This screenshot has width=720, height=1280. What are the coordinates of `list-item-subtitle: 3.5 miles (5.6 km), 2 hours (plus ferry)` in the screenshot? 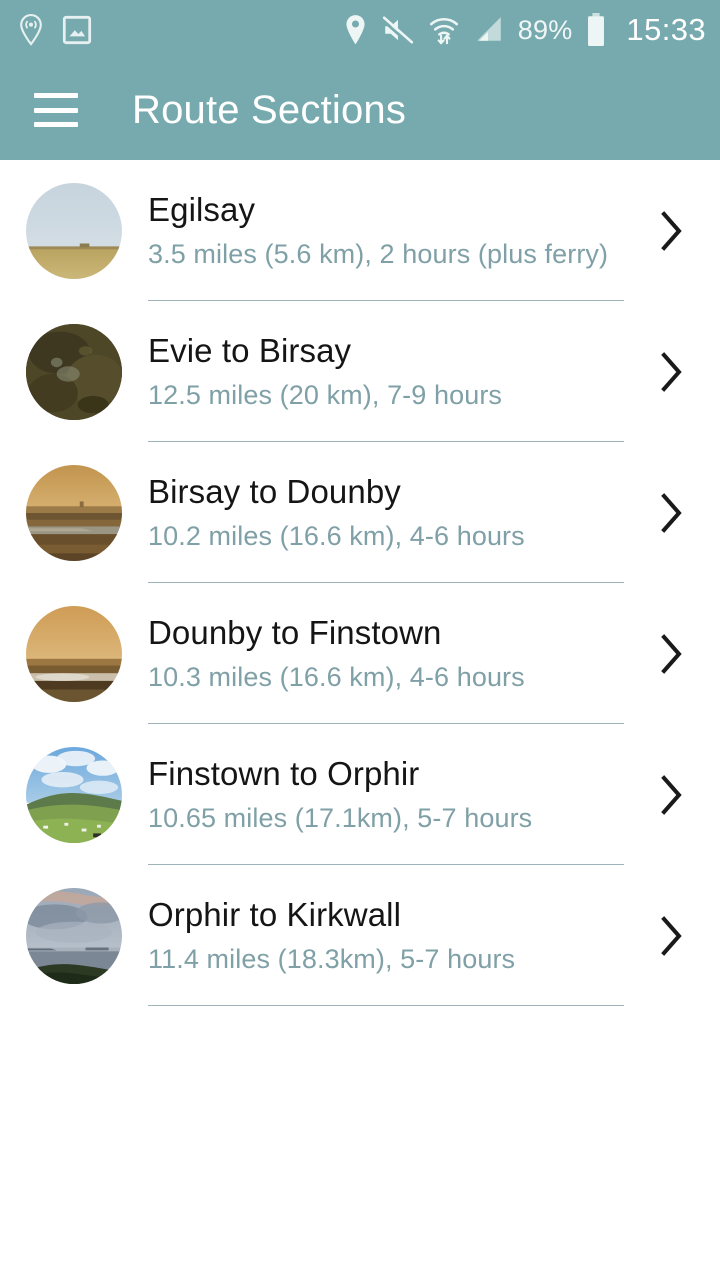 It's located at (378, 253).